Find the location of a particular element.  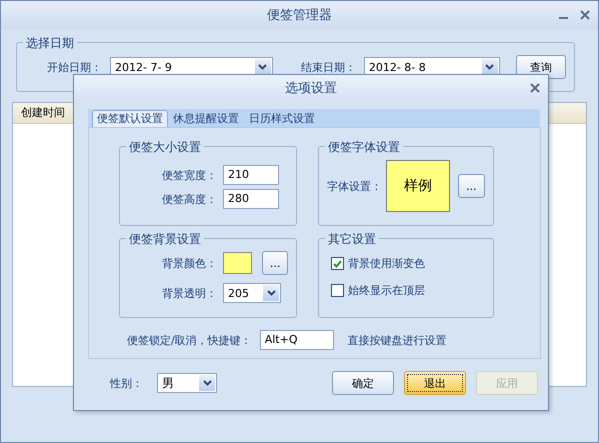

field-label: 便签锁定/取消，快捷键： is located at coordinates (189, 340).